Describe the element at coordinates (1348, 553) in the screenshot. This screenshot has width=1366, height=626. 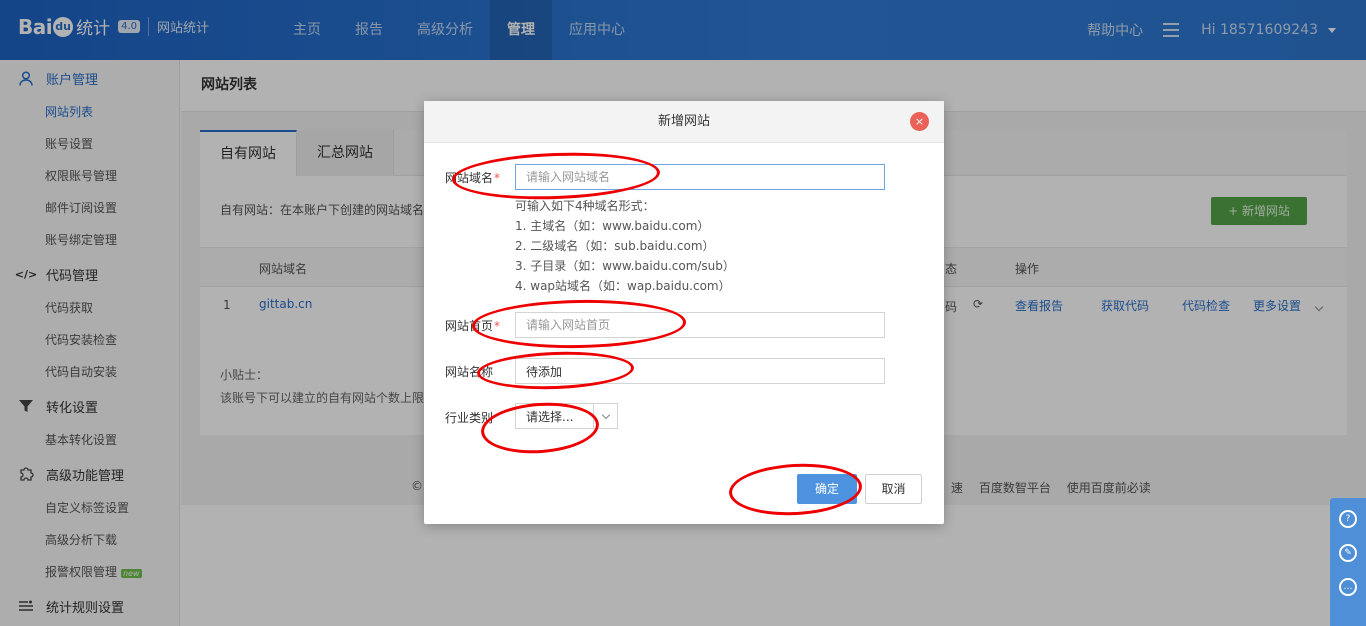
I see `edit-icon: ✎` at that location.